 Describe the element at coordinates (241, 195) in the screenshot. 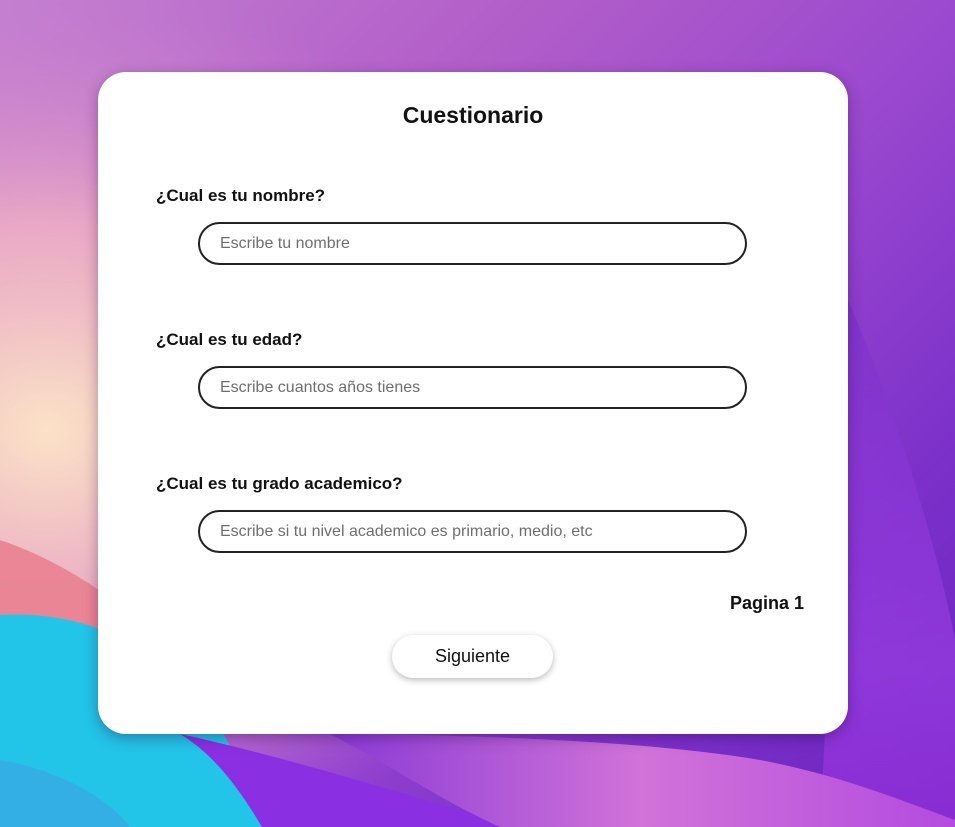

I see `question-name-label: ¿Cual es tu nombre?` at that location.